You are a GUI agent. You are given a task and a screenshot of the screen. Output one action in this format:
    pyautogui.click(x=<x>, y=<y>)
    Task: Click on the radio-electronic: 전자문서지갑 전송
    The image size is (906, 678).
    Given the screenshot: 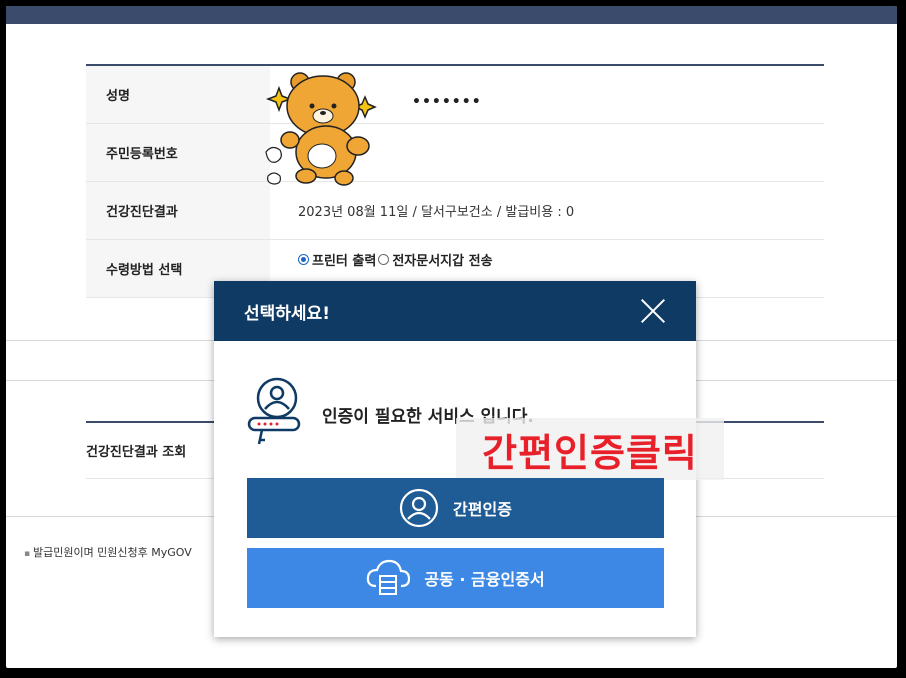 What is the action you would take?
    pyautogui.click(x=435, y=259)
    